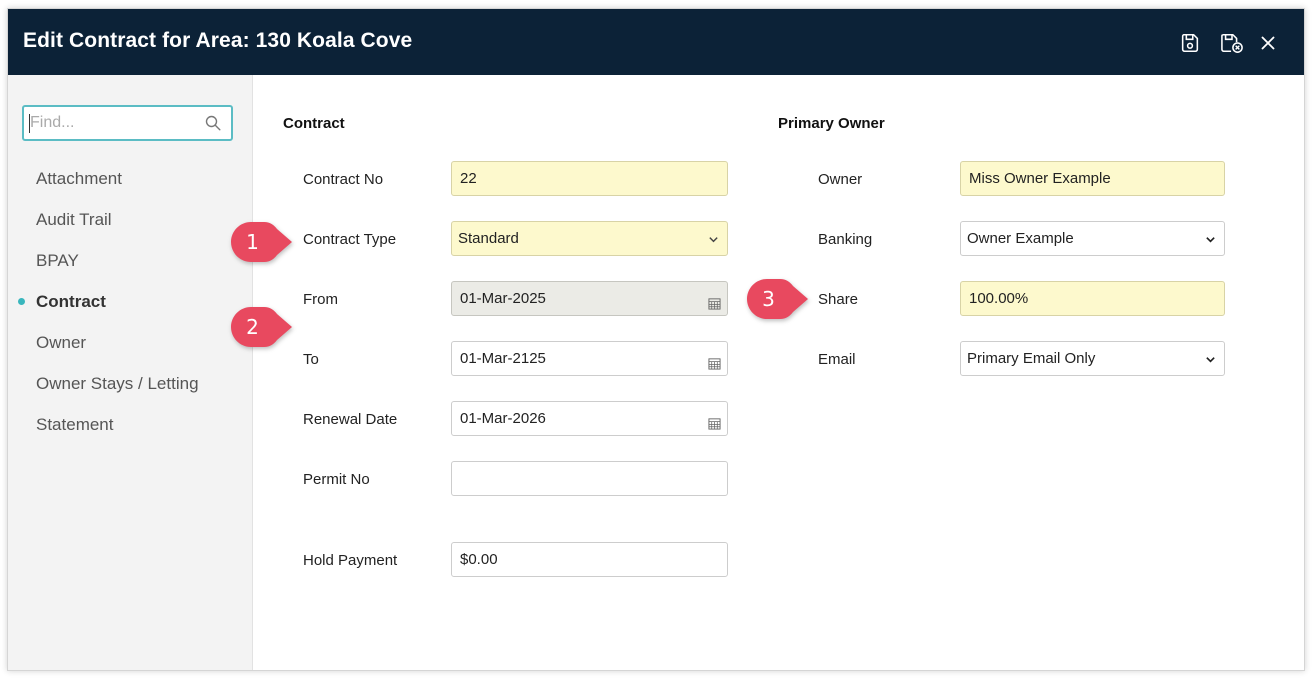 This screenshot has width=1313, height=679. What do you see at coordinates (252, 242) in the screenshot?
I see `callout-number: 1` at bounding box center [252, 242].